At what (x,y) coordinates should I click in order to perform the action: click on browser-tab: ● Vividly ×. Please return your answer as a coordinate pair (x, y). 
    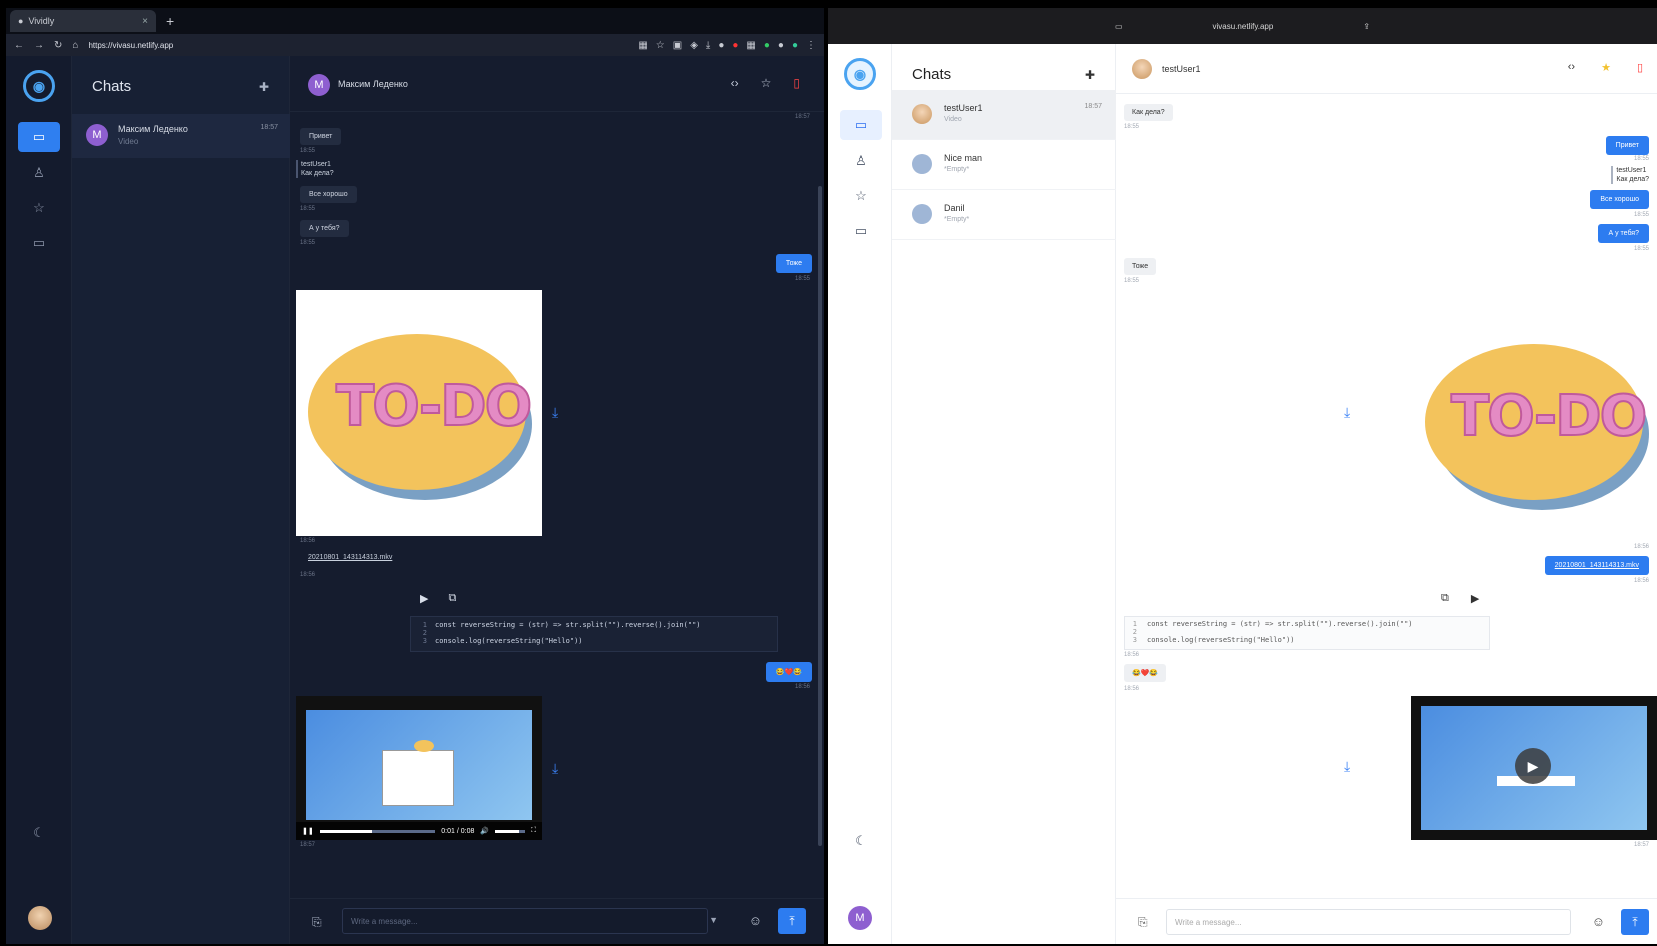
    Looking at the image, I should click on (83, 21).